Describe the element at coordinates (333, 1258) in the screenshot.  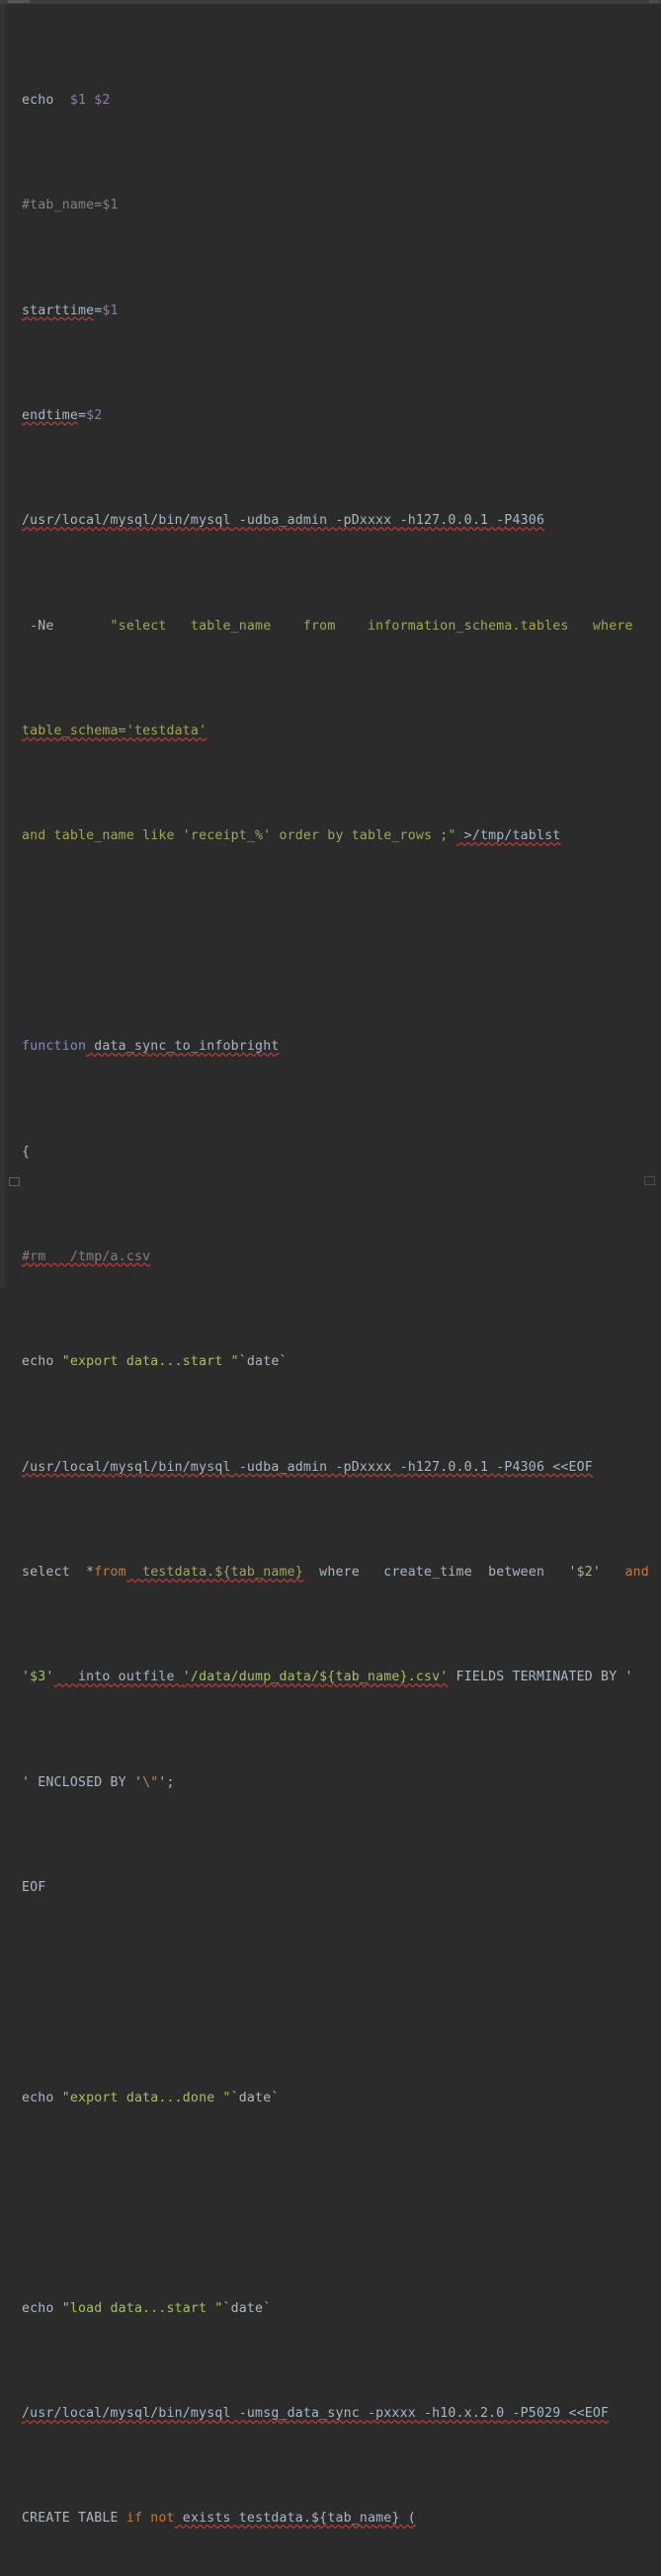
I see `code-line: #rm /tmp/a.csv` at that location.